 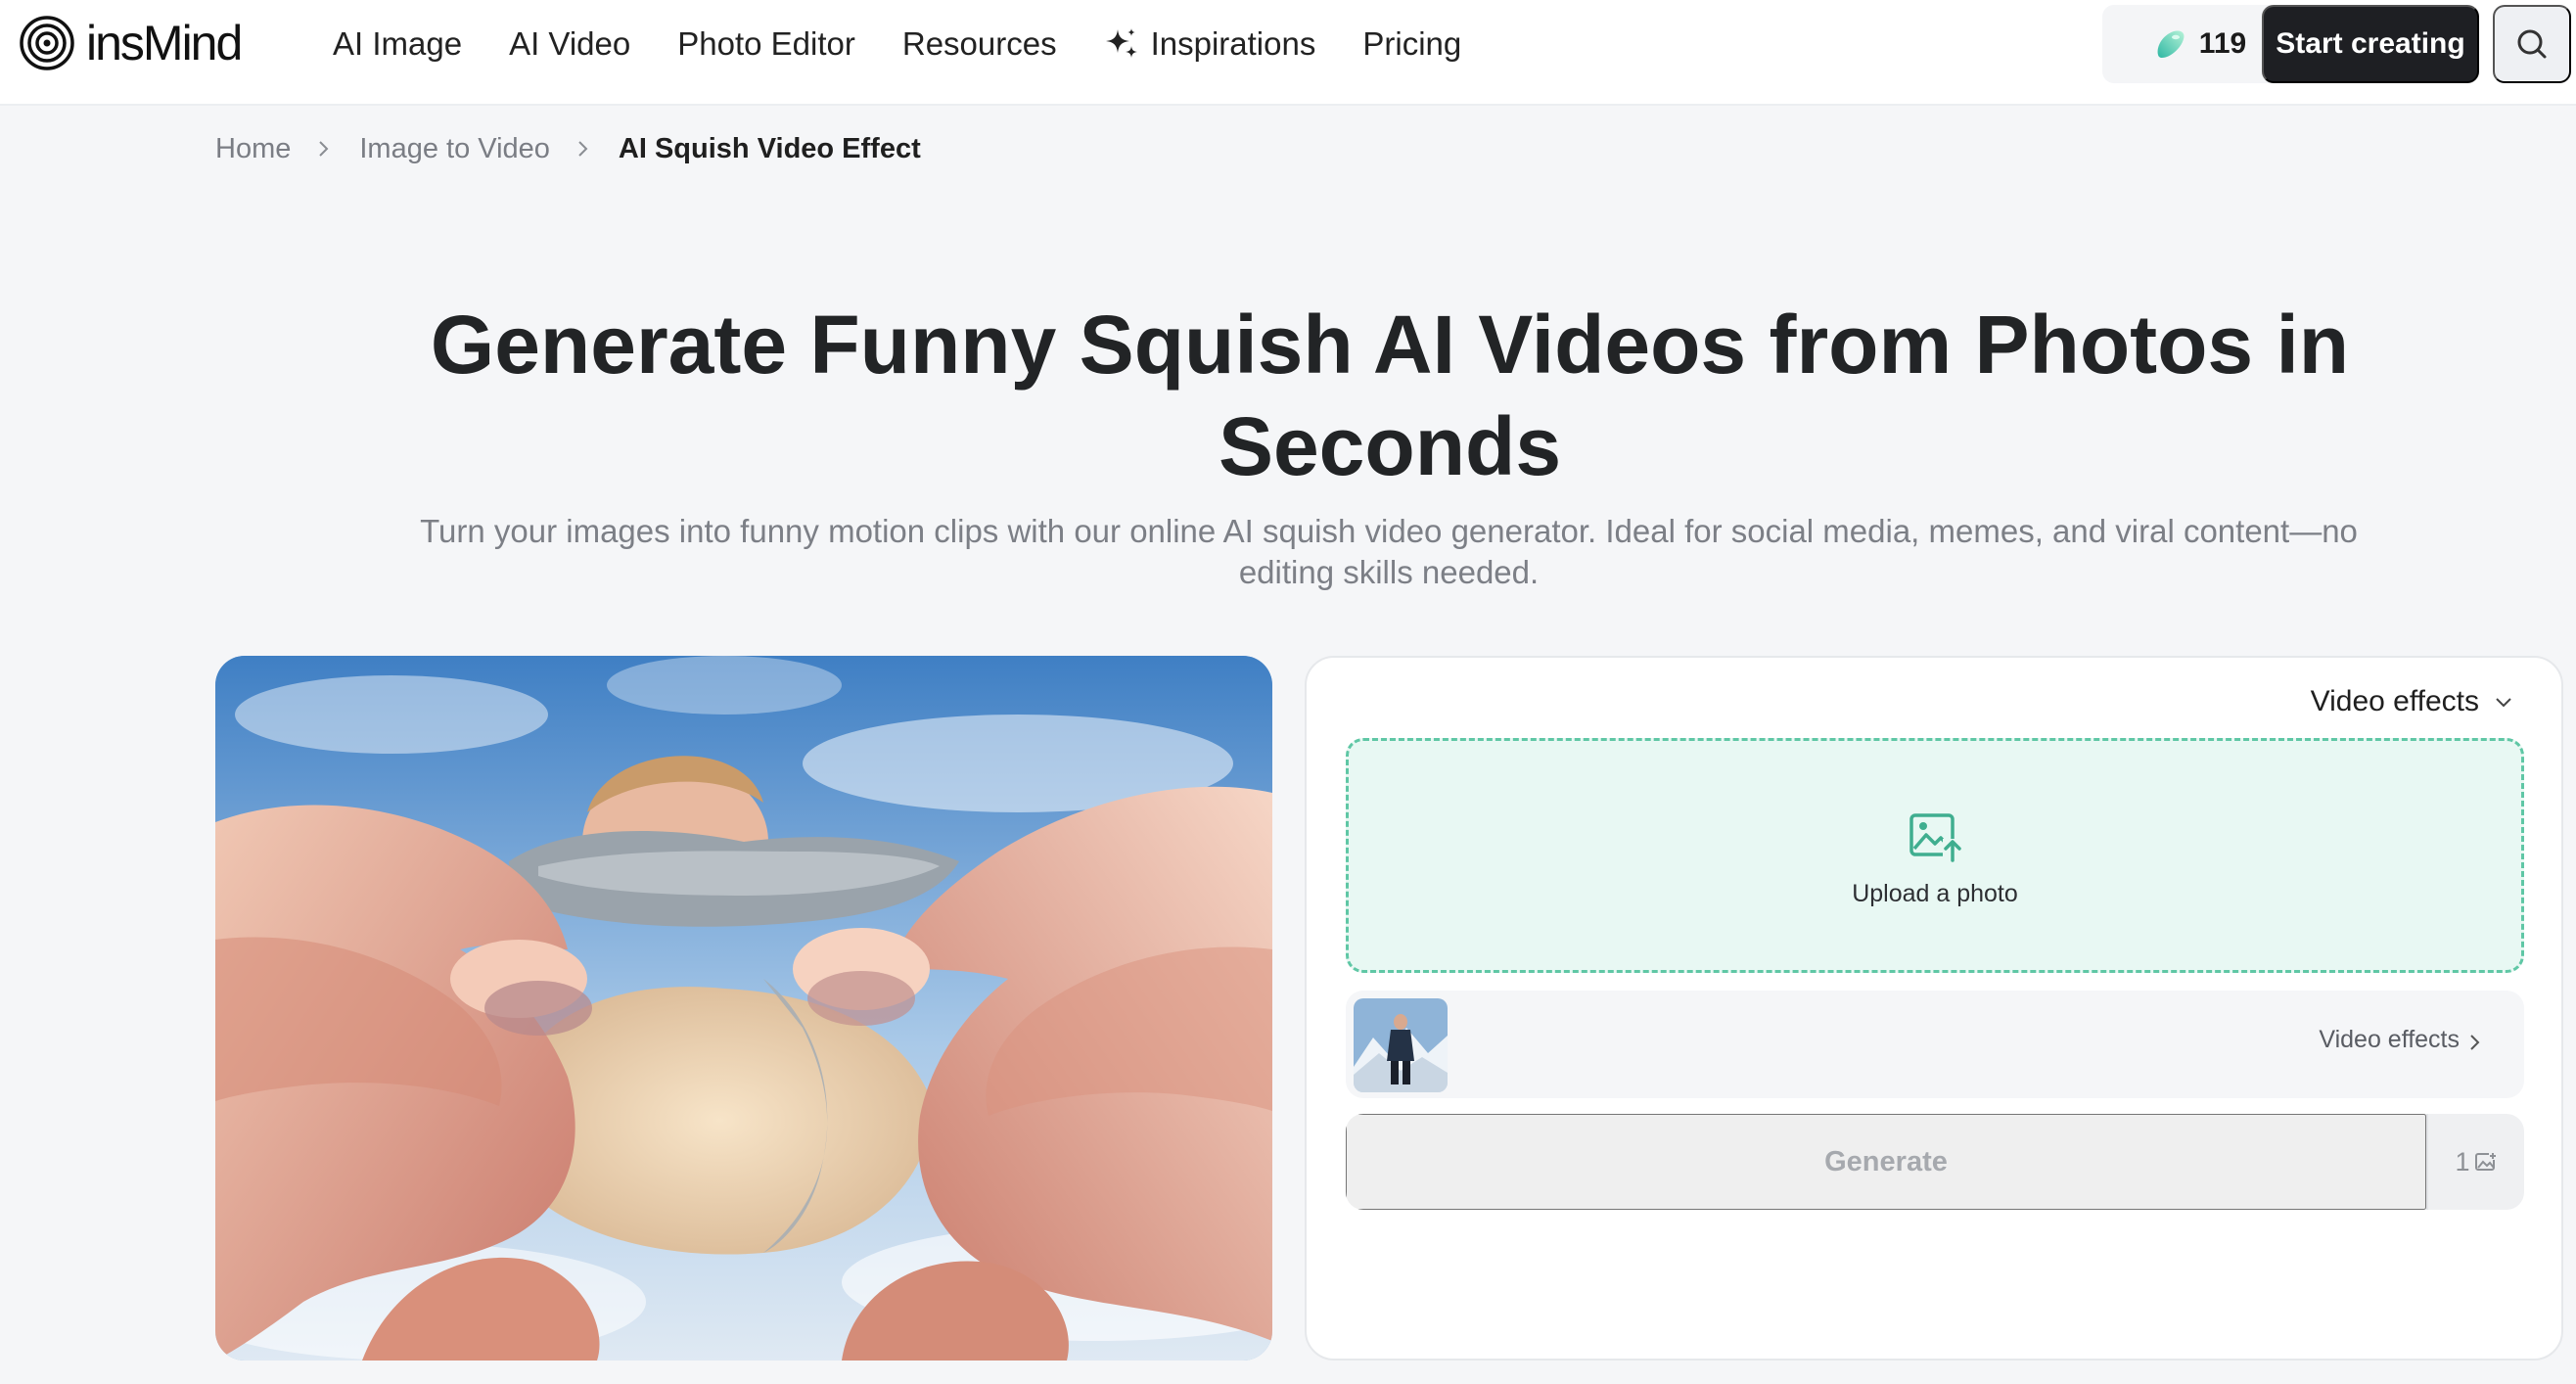 I want to click on start-creating-button: Start creating, so click(x=2370, y=44).